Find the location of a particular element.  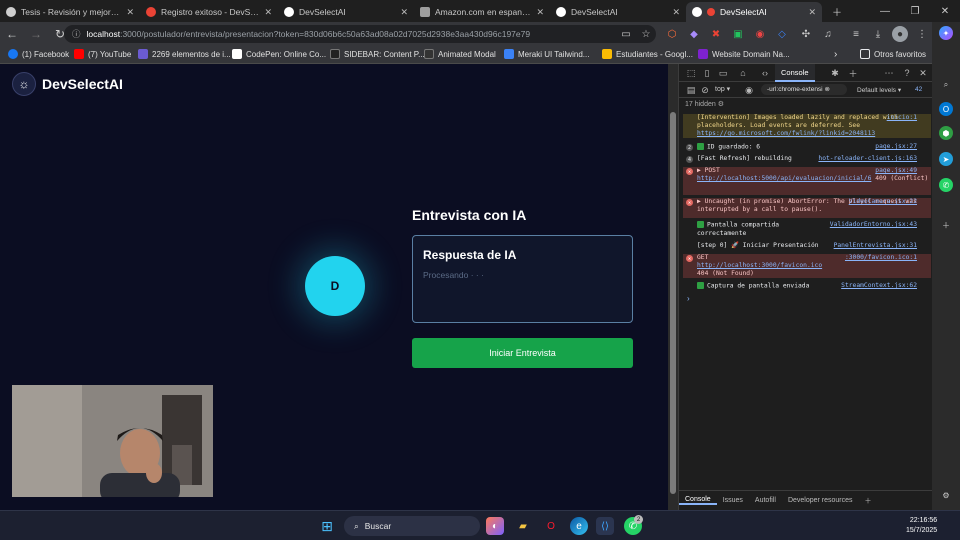

media-icon: ♫ is located at coordinates (828, 34).